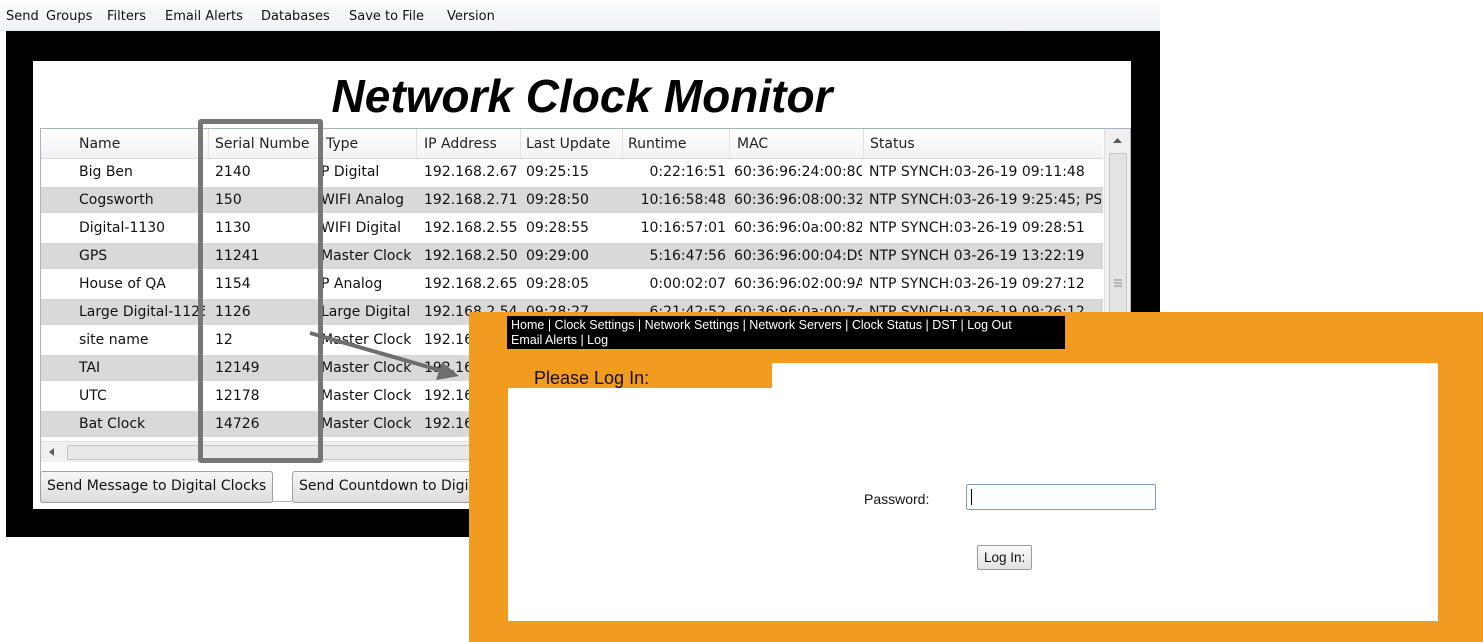  What do you see at coordinates (474, 144) in the screenshot?
I see `column-header-ip: IP Address` at bounding box center [474, 144].